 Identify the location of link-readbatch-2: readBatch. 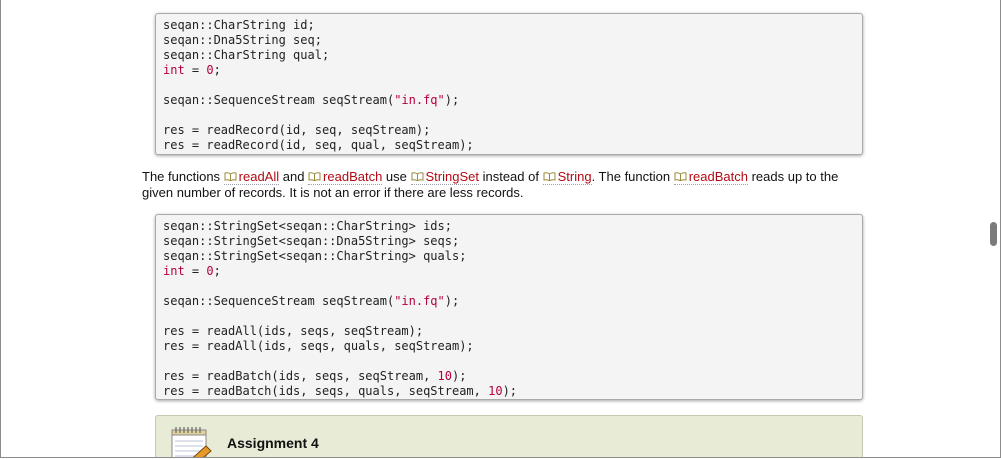
(710, 177).